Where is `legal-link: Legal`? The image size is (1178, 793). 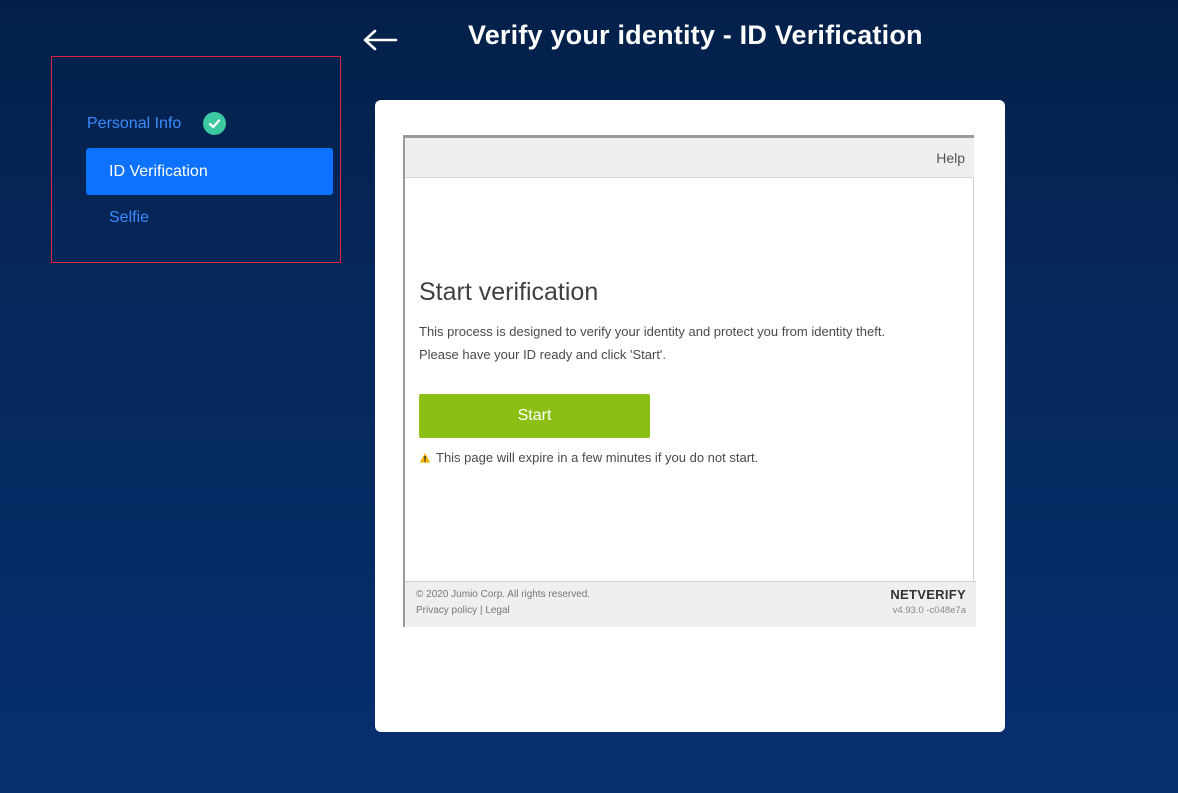
legal-link: Legal is located at coordinates (497, 610).